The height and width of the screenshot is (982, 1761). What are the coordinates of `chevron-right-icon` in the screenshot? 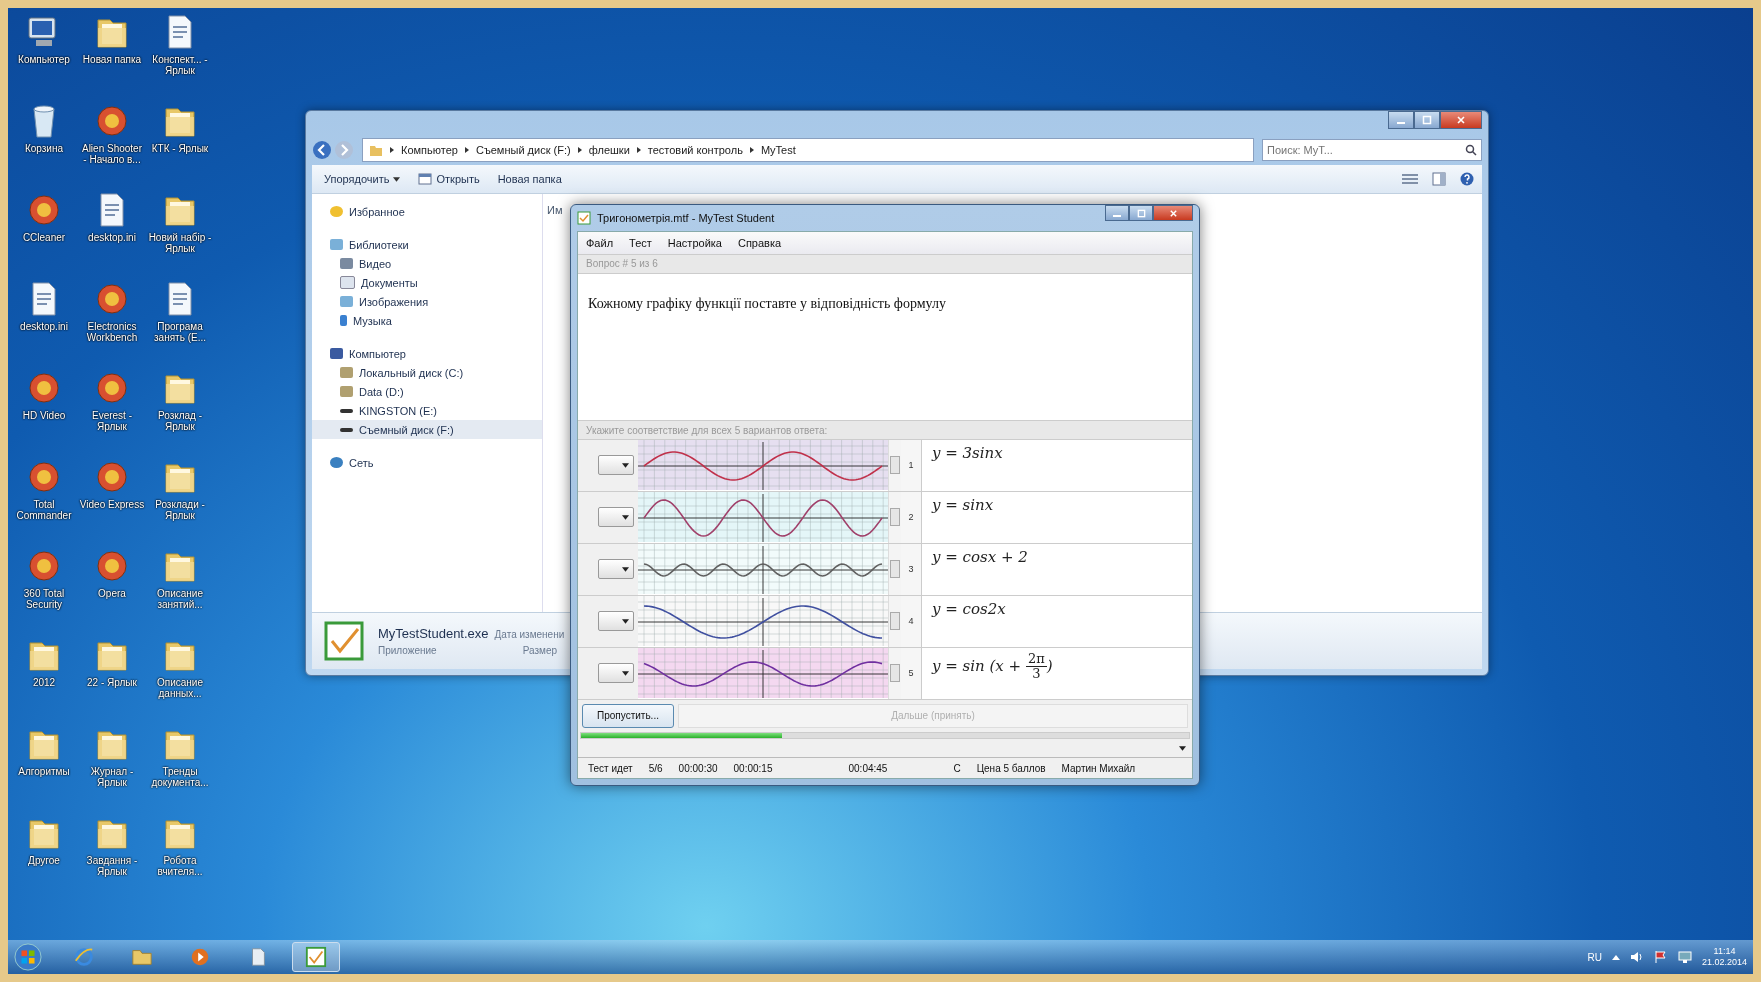 It's located at (392, 150).